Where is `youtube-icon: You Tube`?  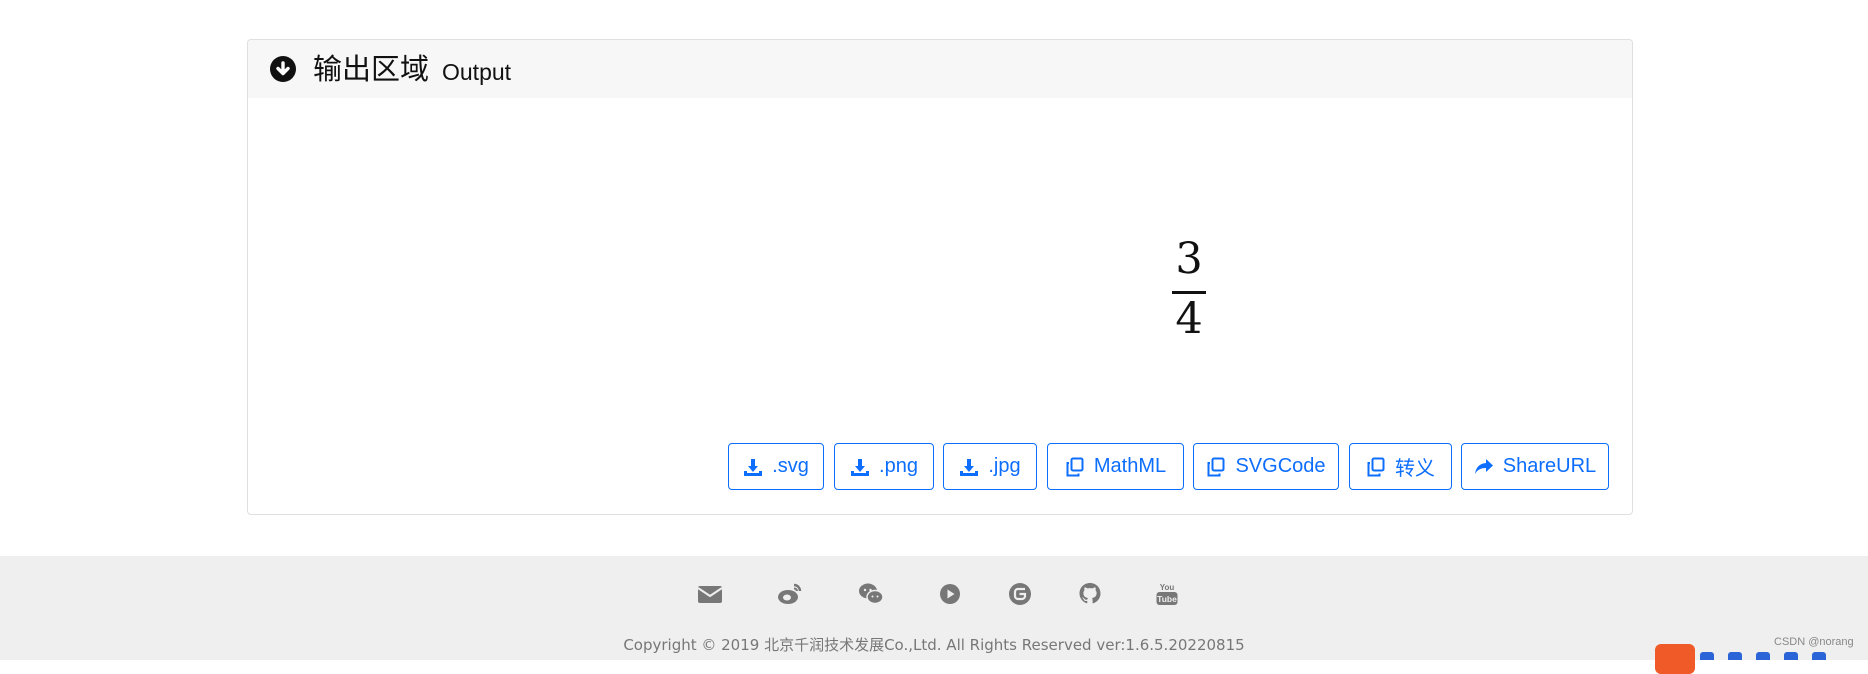 youtube-icon: You Tube is located at coordinates (1167, 594).